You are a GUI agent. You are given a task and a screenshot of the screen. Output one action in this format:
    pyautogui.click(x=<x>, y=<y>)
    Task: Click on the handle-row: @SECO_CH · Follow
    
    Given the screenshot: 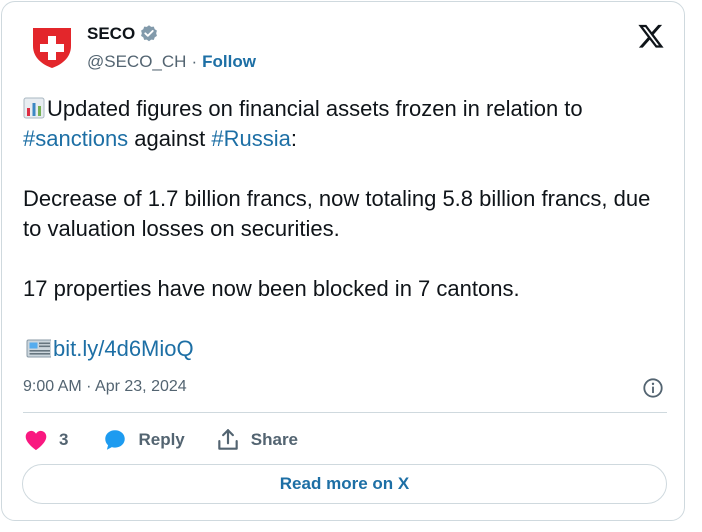 What is the action you would take?
    pyautogui.click(x=171, y=62)
    